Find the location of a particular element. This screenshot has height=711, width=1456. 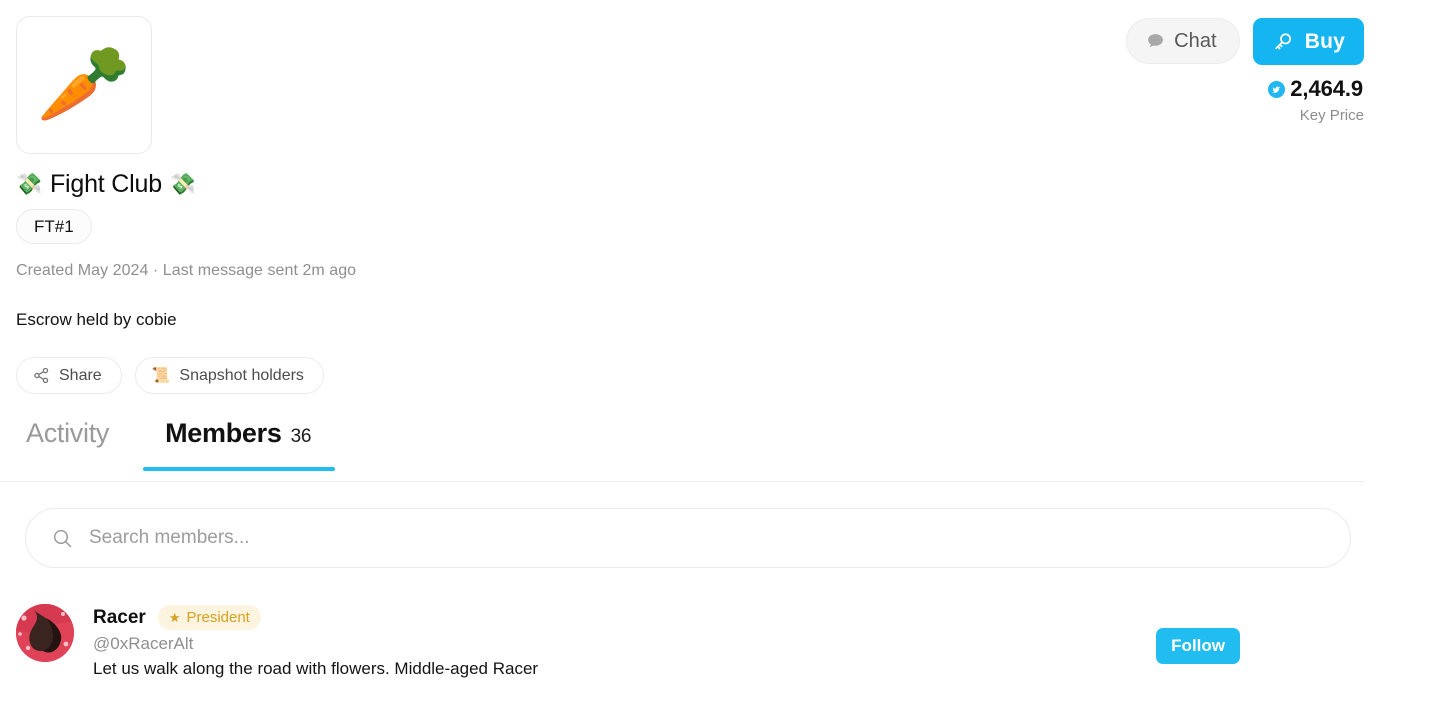

ticker-badge: FT#1 is located at coordinates (54, 226).